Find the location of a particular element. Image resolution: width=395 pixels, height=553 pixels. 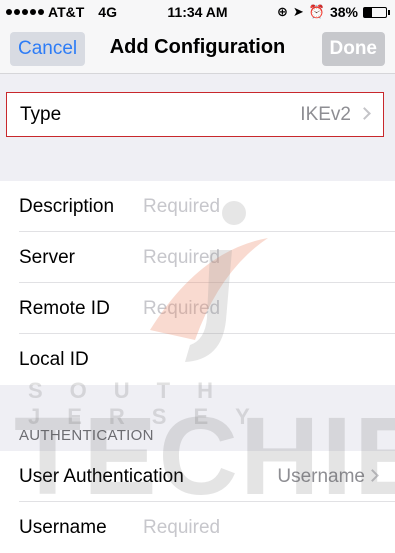

description-field: Required is located at coordinates (181, 206).